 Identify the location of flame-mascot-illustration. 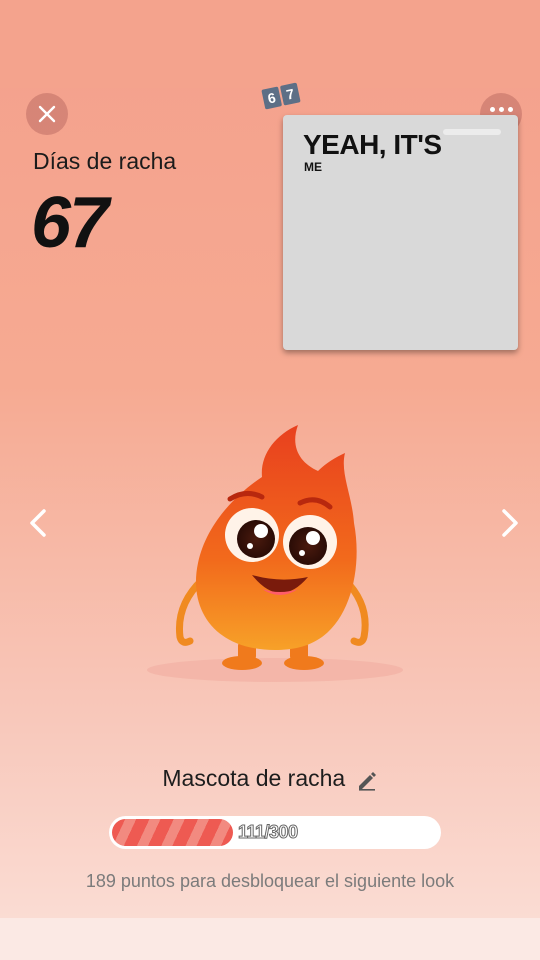
(275, 553).